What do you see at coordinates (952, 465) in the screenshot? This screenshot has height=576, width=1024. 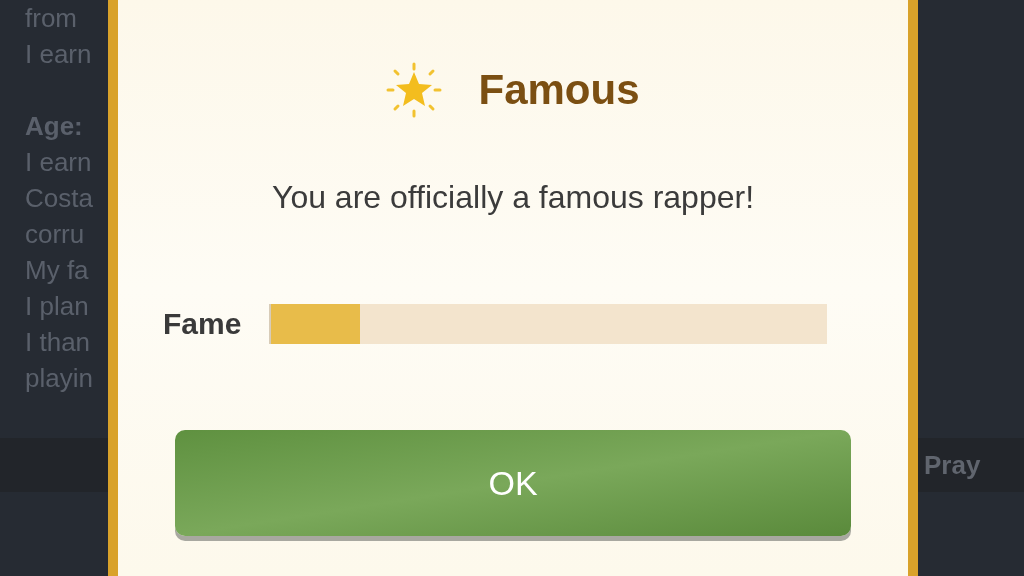 I see `pray-label: Pray` at bounding box center [952, 465].